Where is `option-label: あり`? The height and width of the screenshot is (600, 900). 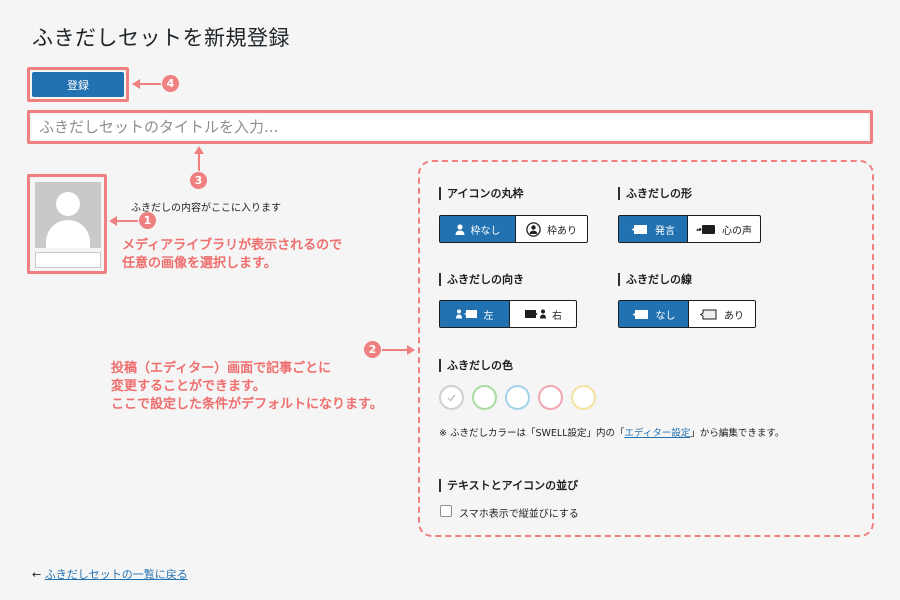 option-label: あり is located at coordinates (734, 316).